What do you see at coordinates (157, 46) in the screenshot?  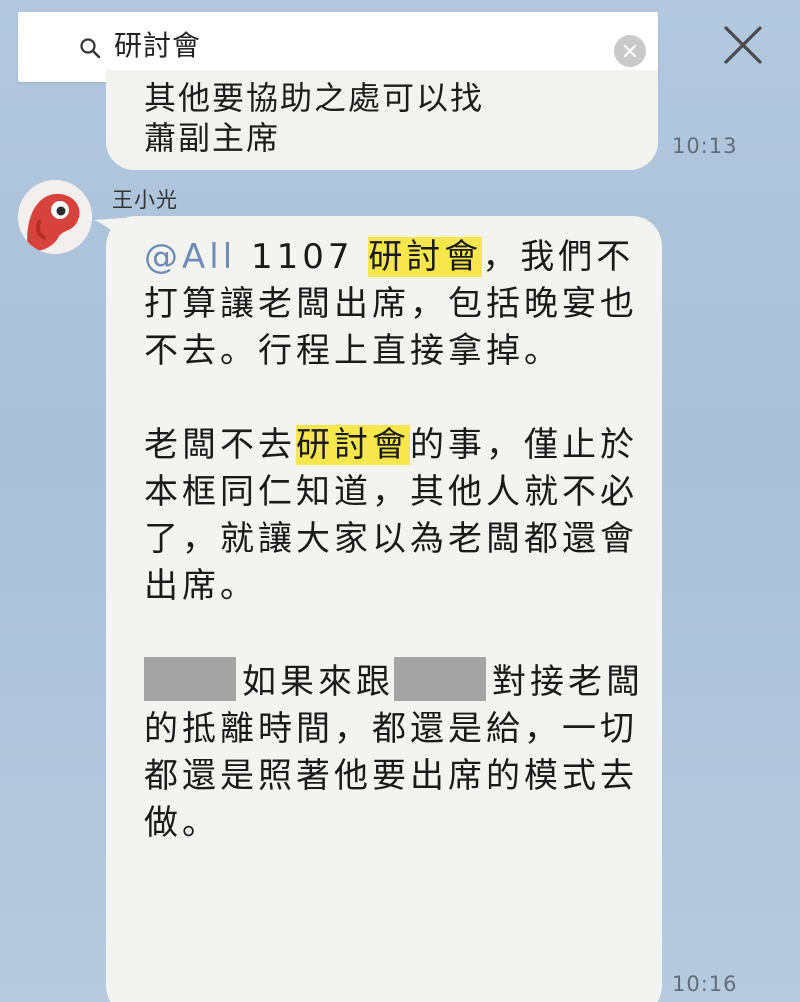 I see `search-input: 研討會` at bounding box center [157, 46].